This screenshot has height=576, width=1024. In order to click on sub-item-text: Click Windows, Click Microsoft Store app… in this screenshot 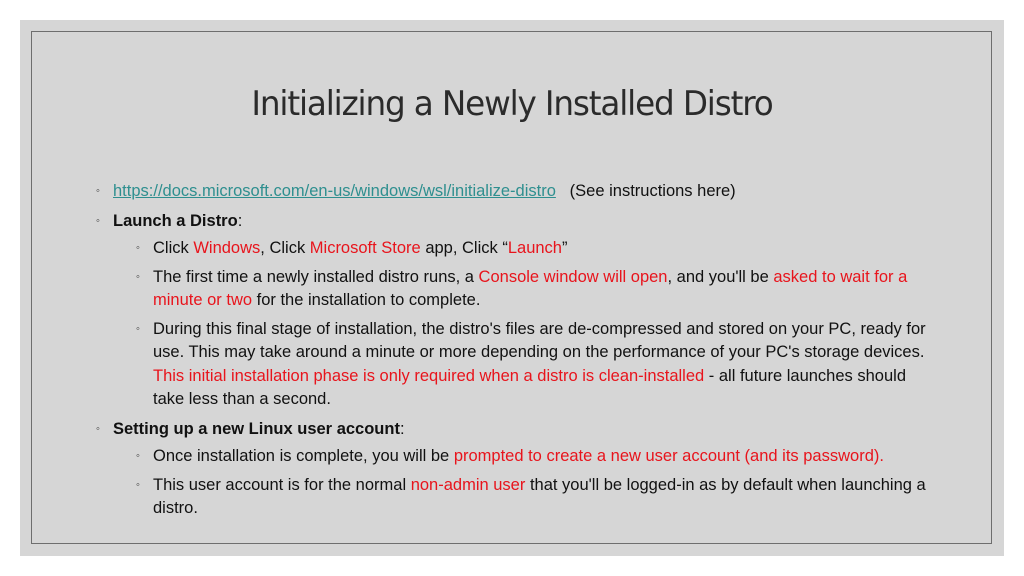, I will do `click(360, 248)`.